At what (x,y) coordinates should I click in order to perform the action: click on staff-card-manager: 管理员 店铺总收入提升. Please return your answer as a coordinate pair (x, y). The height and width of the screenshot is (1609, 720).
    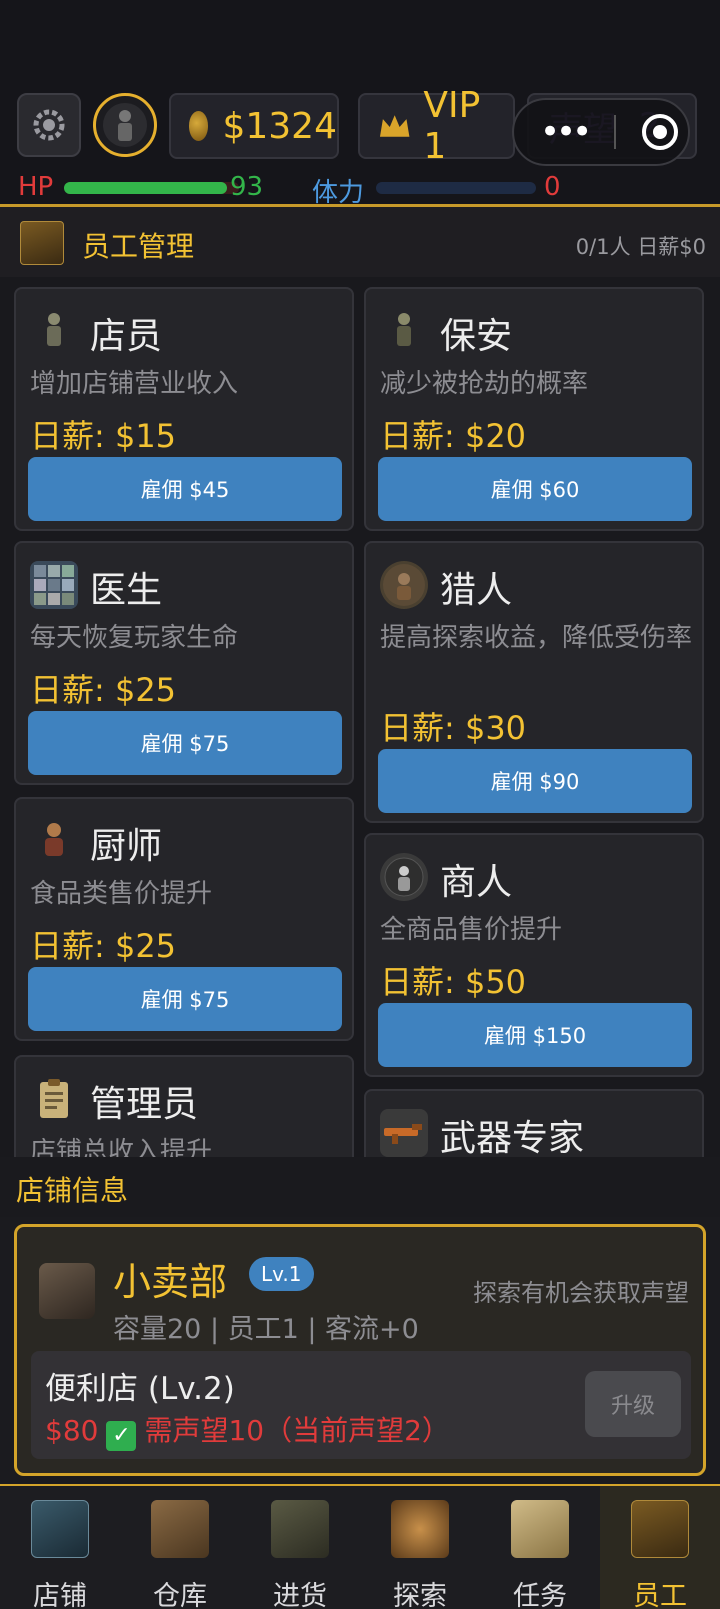
    Looking at the image, I should click on (184, 1106).